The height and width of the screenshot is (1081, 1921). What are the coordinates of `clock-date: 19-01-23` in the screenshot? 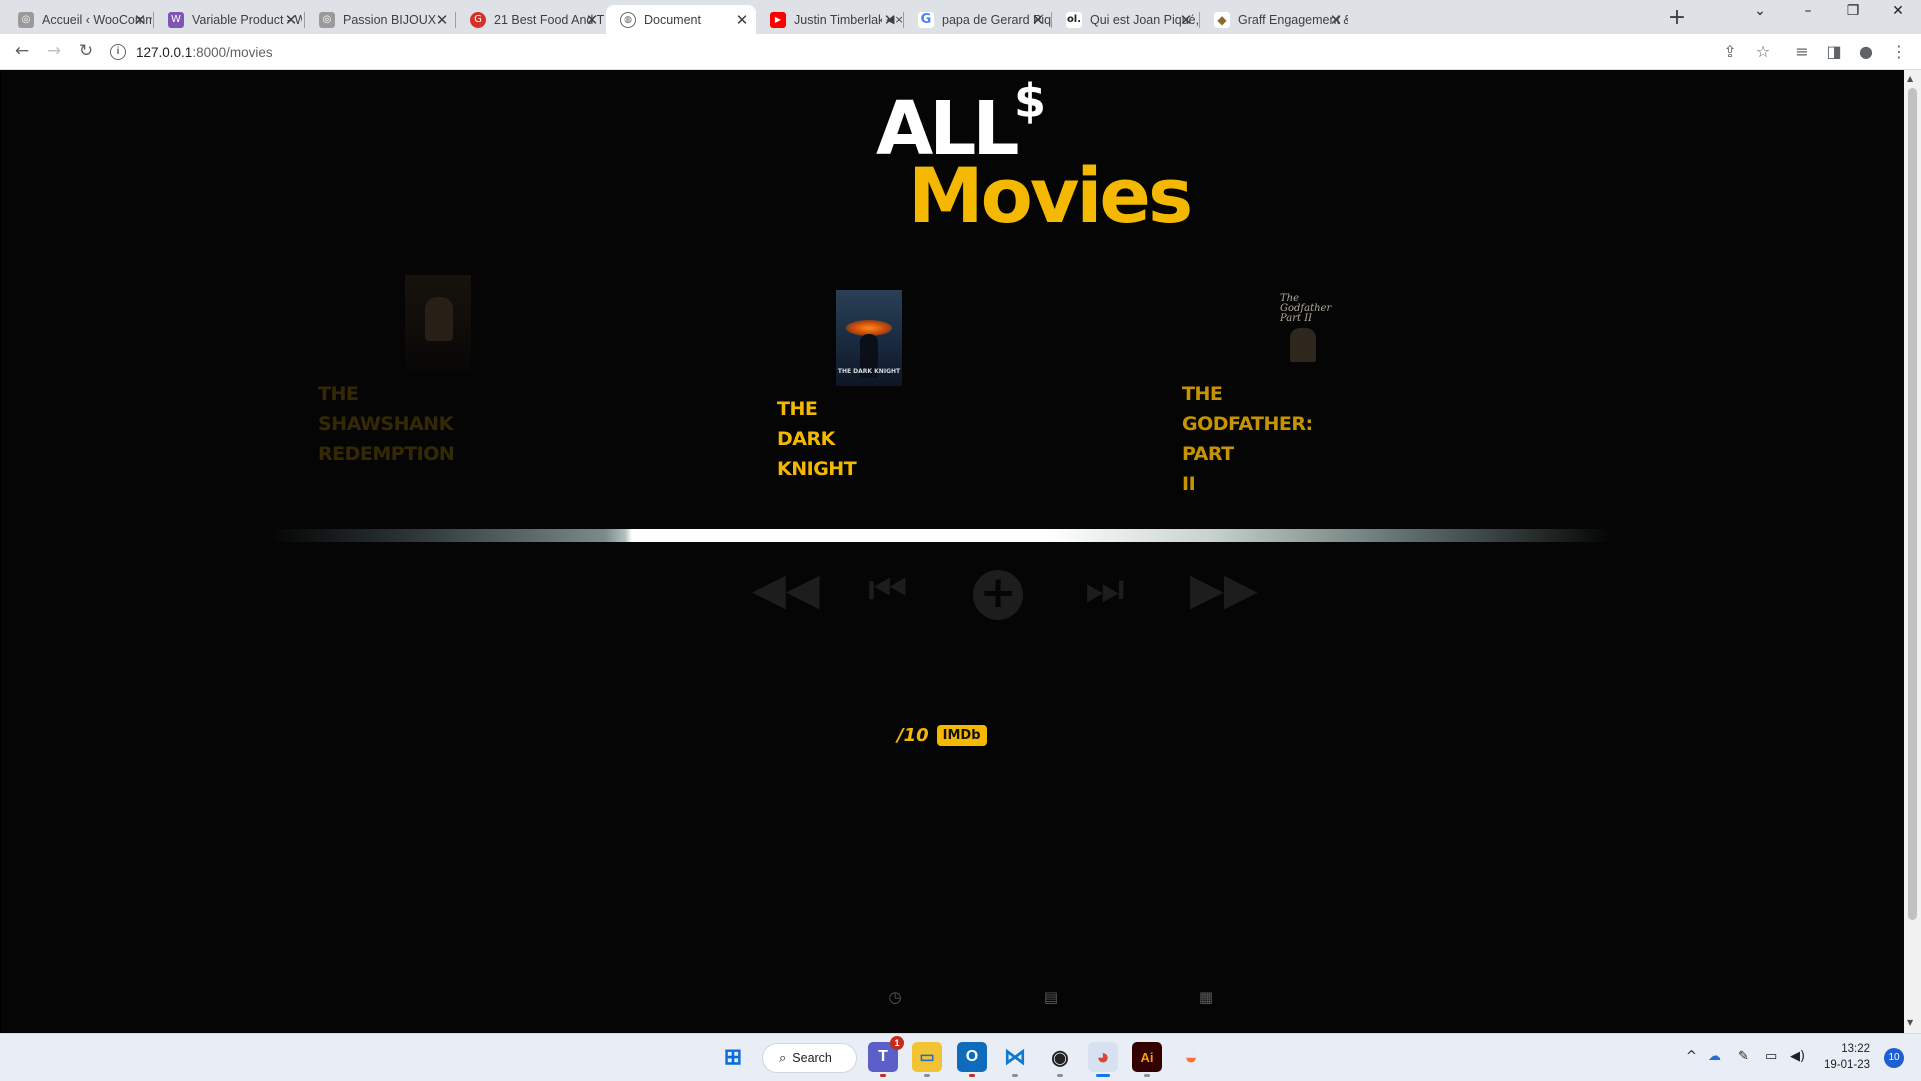 It's located at (1847, 1065).